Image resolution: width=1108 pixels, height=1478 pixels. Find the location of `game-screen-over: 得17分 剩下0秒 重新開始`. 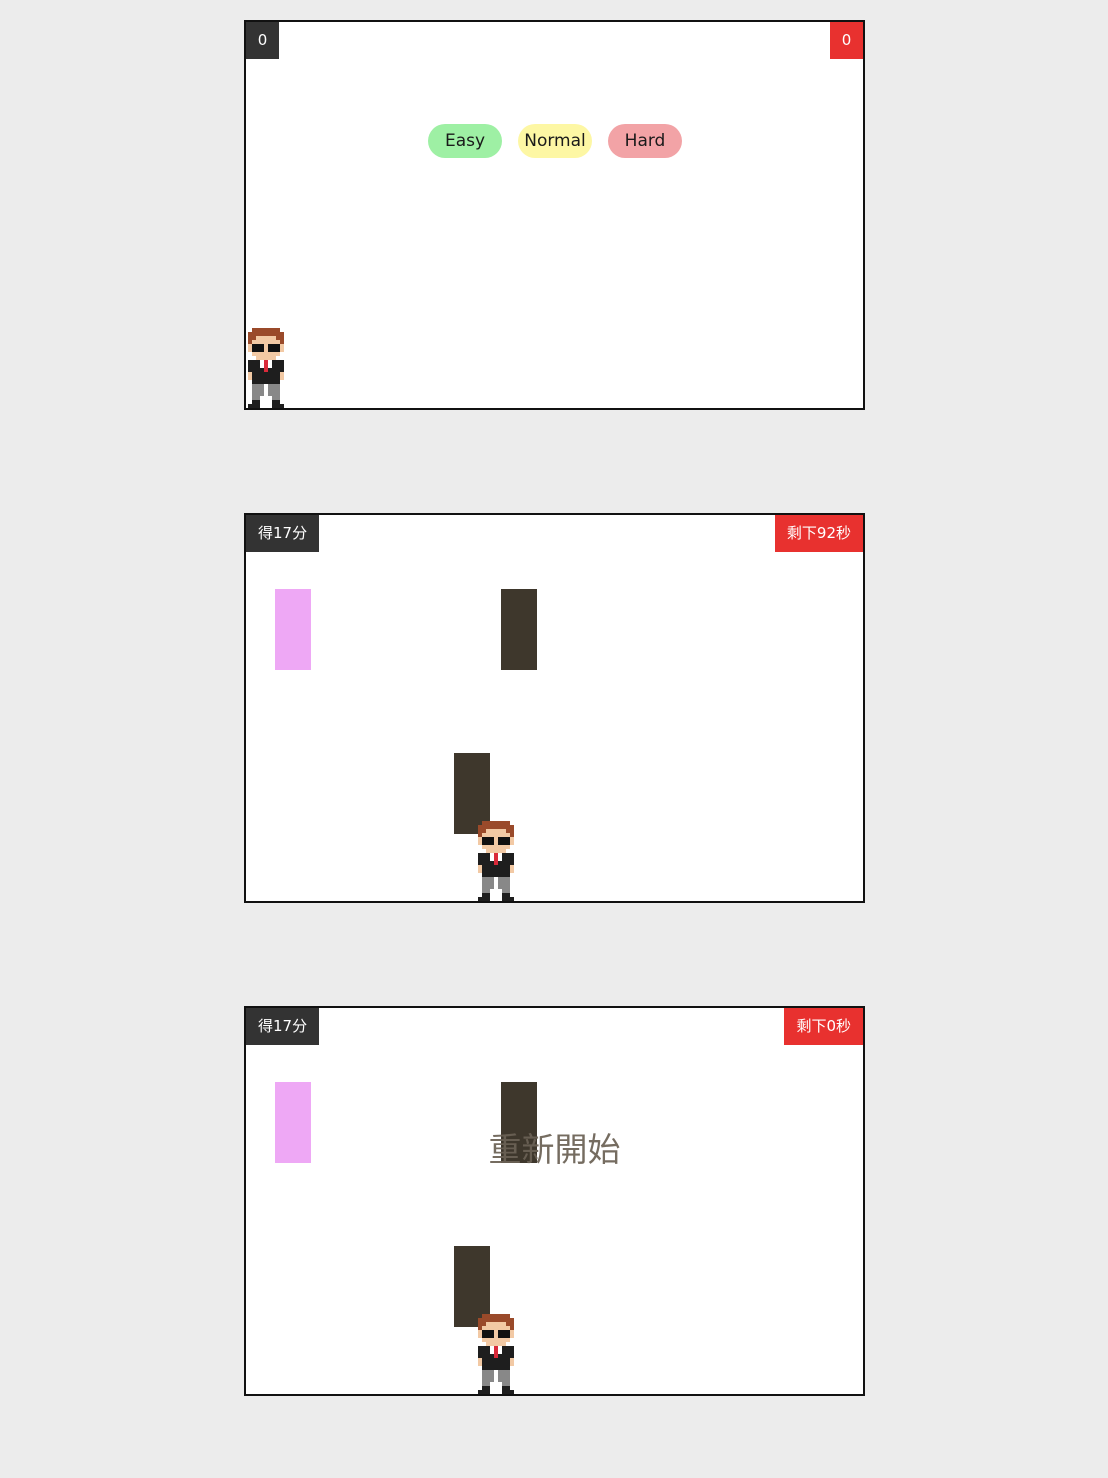

game-screen-over: 得17分 剩下0秒 重新開始 is located at coordinates (554, 1201).